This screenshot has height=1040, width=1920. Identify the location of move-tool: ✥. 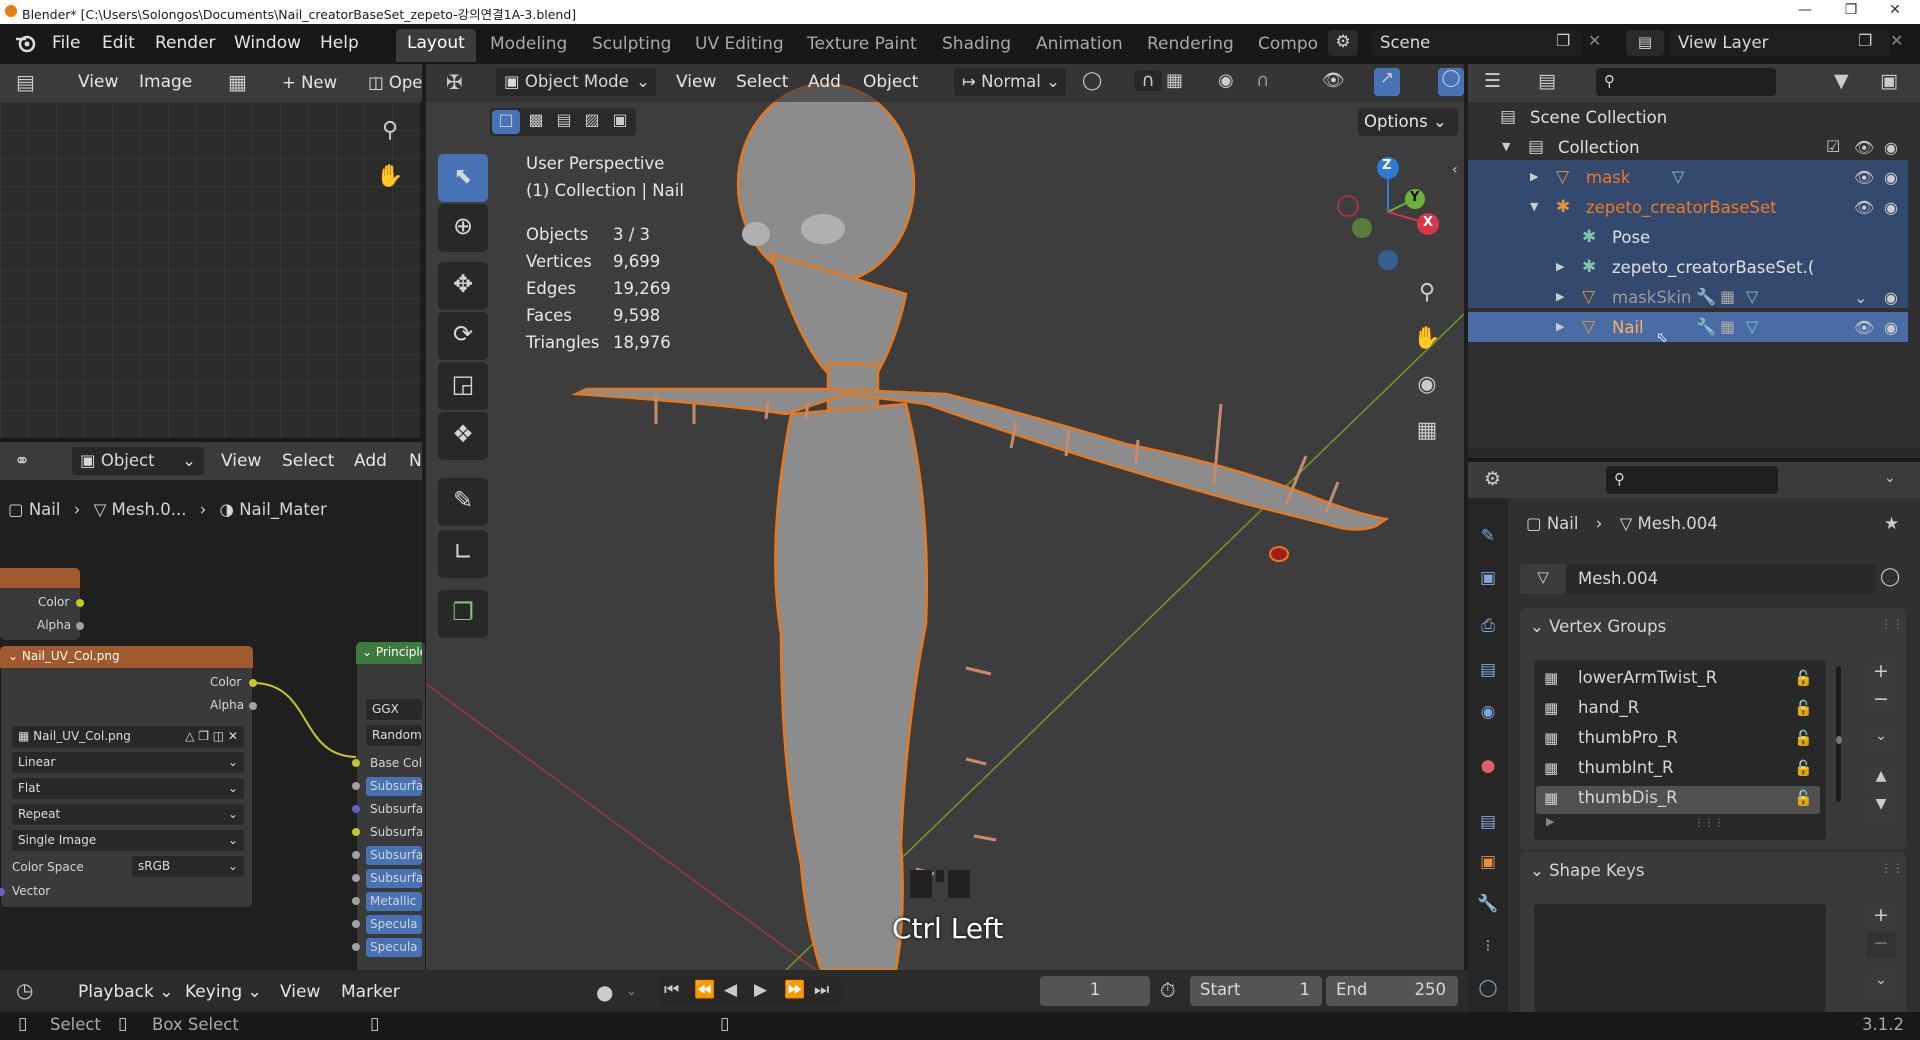
(463, 286).